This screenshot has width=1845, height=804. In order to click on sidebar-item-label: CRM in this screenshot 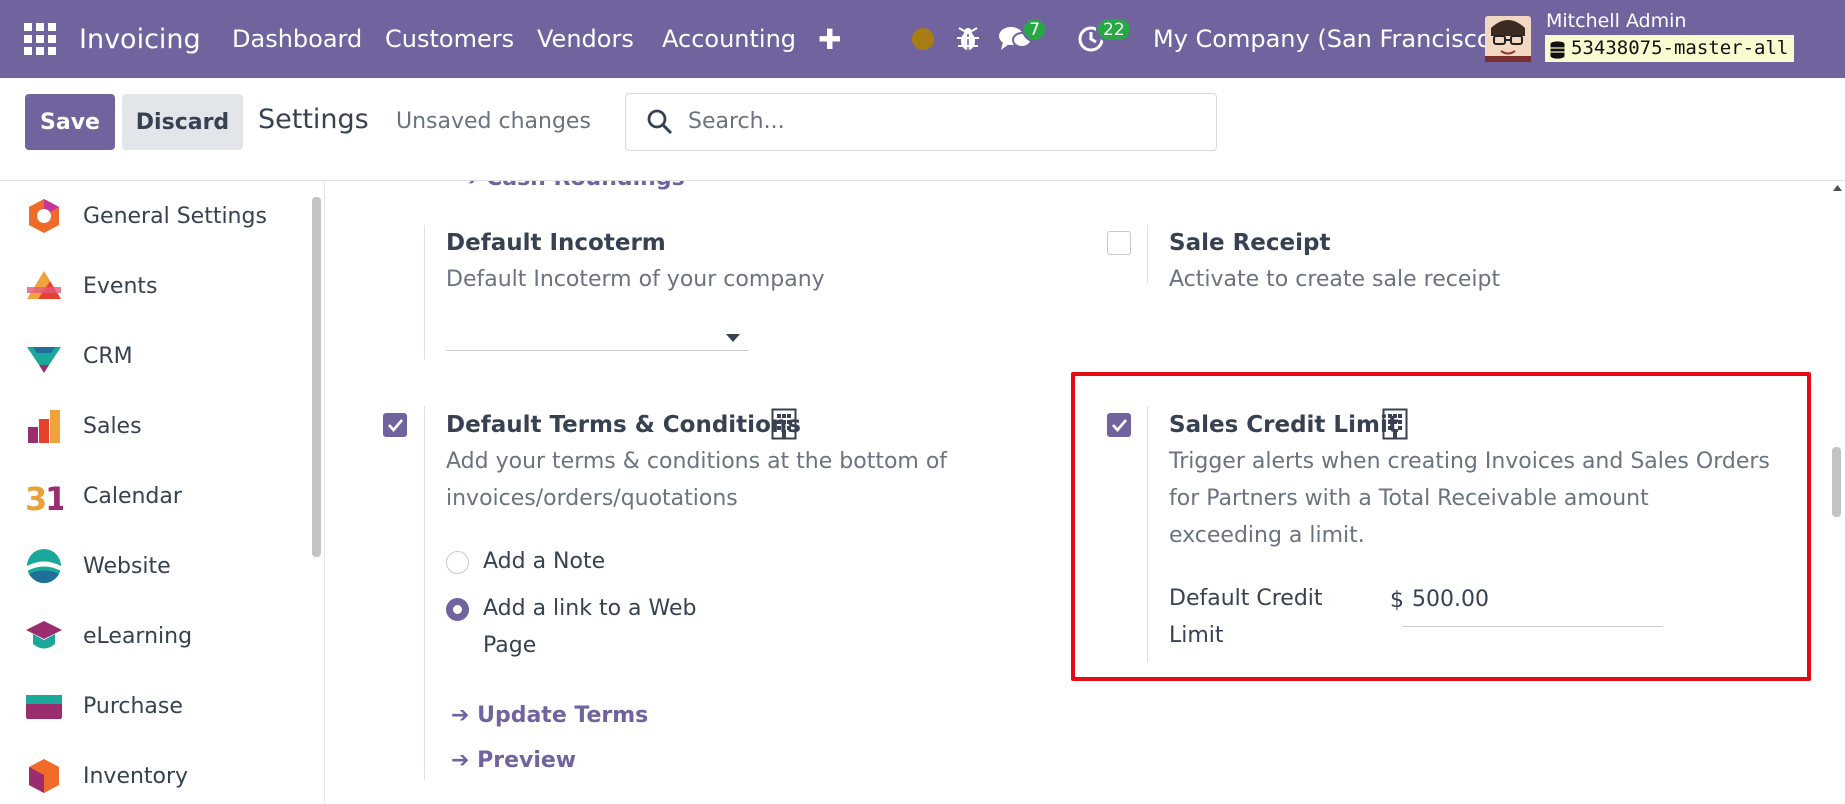, I will do `click(108, 356)`.